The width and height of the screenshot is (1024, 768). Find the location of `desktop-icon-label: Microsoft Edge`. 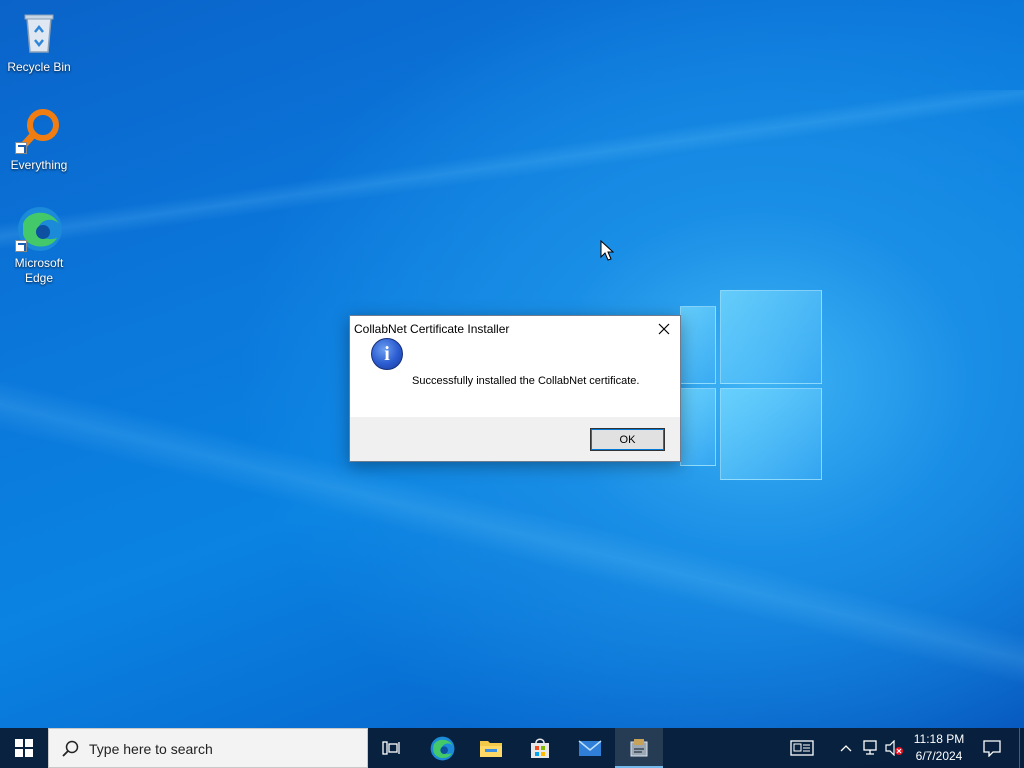

desktop-icon-label: Microsoft Edge is located at coordinates (39, 270).